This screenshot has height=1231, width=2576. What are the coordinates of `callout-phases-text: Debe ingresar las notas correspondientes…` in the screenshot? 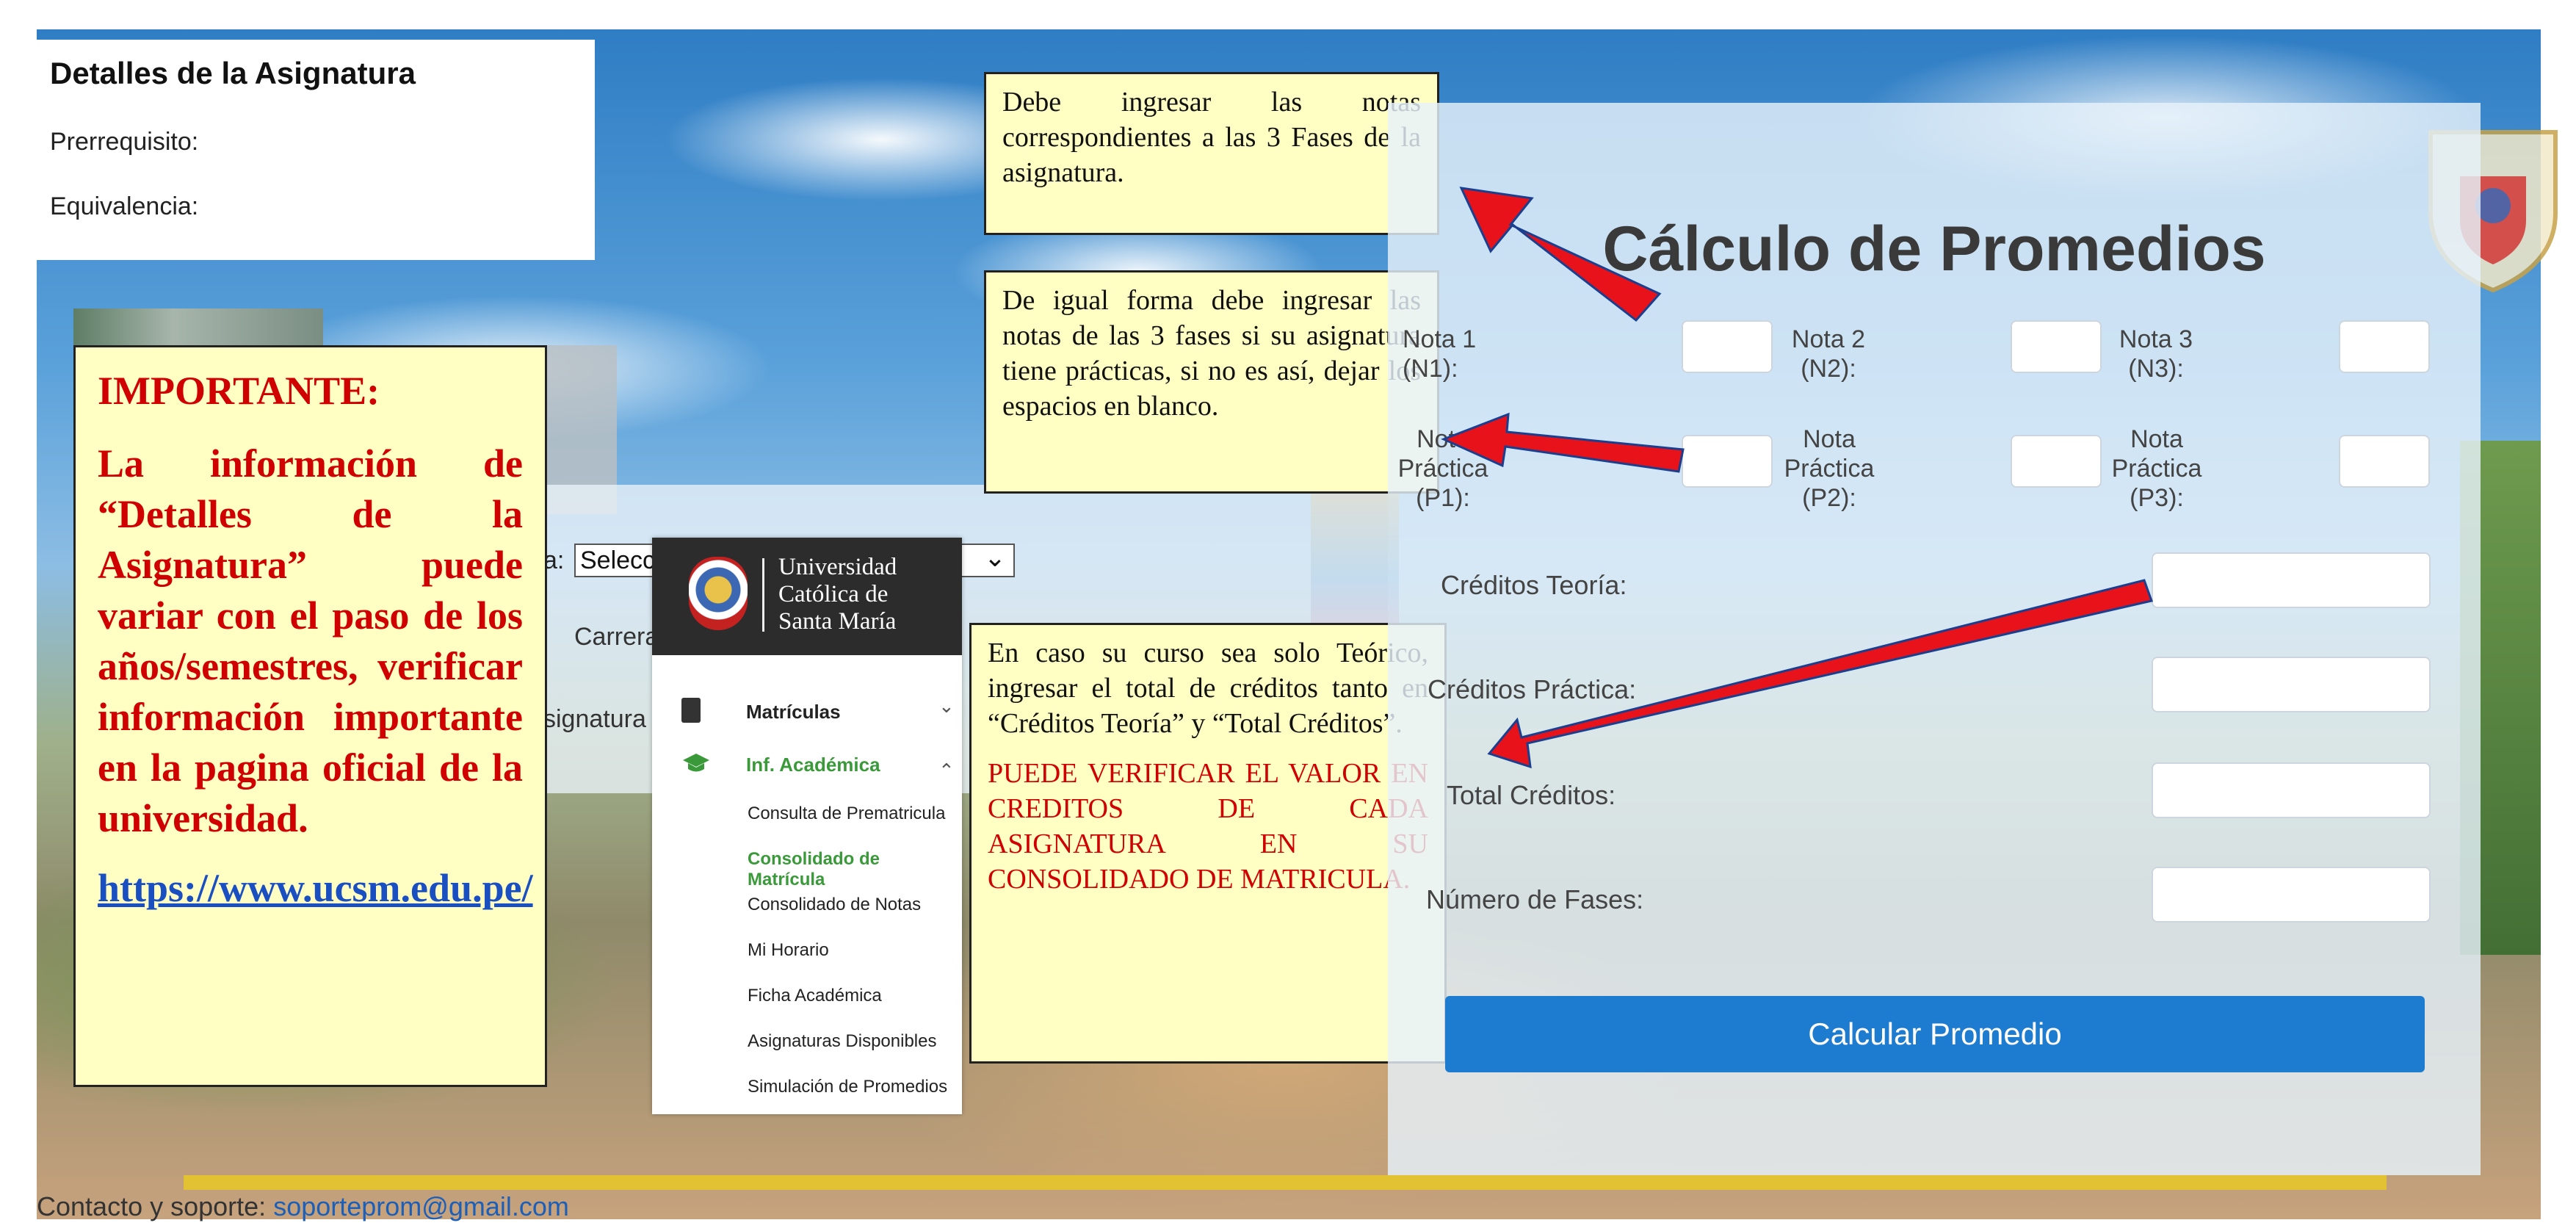 It's located at (1211, 137).